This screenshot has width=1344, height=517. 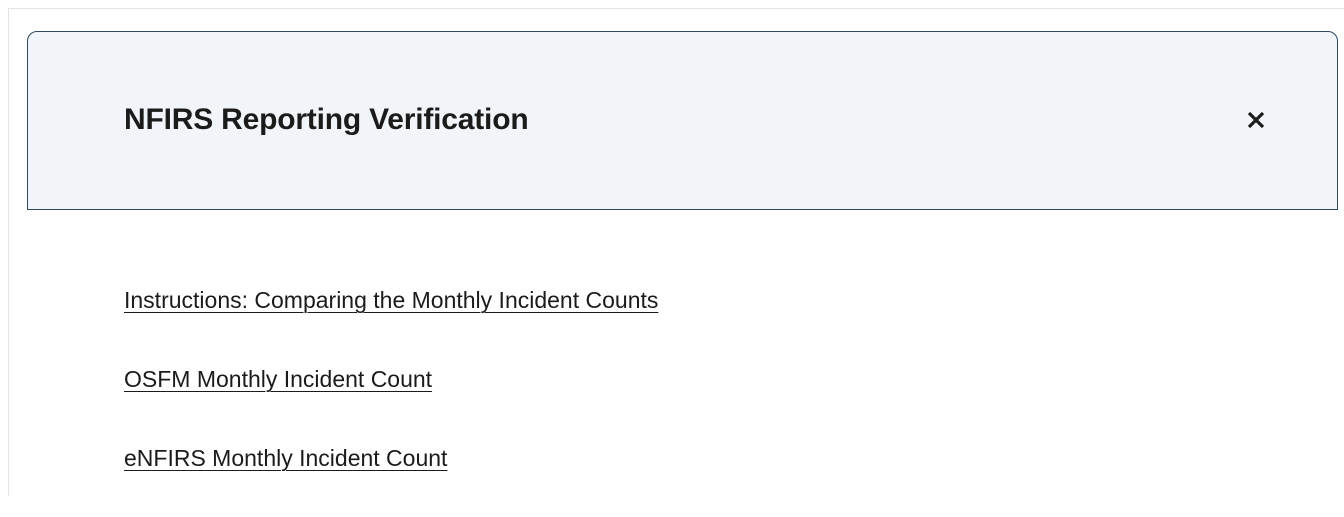 I want to click on close-button, so click(x=1256, y=120).